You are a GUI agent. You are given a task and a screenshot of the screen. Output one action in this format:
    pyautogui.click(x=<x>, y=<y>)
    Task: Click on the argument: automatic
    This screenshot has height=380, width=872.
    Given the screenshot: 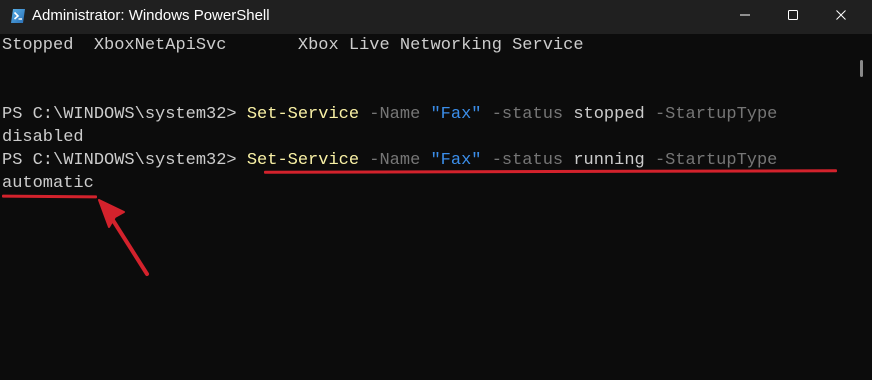 What is the action you would take?
    pyautogui.click(x=48, y=183)
    